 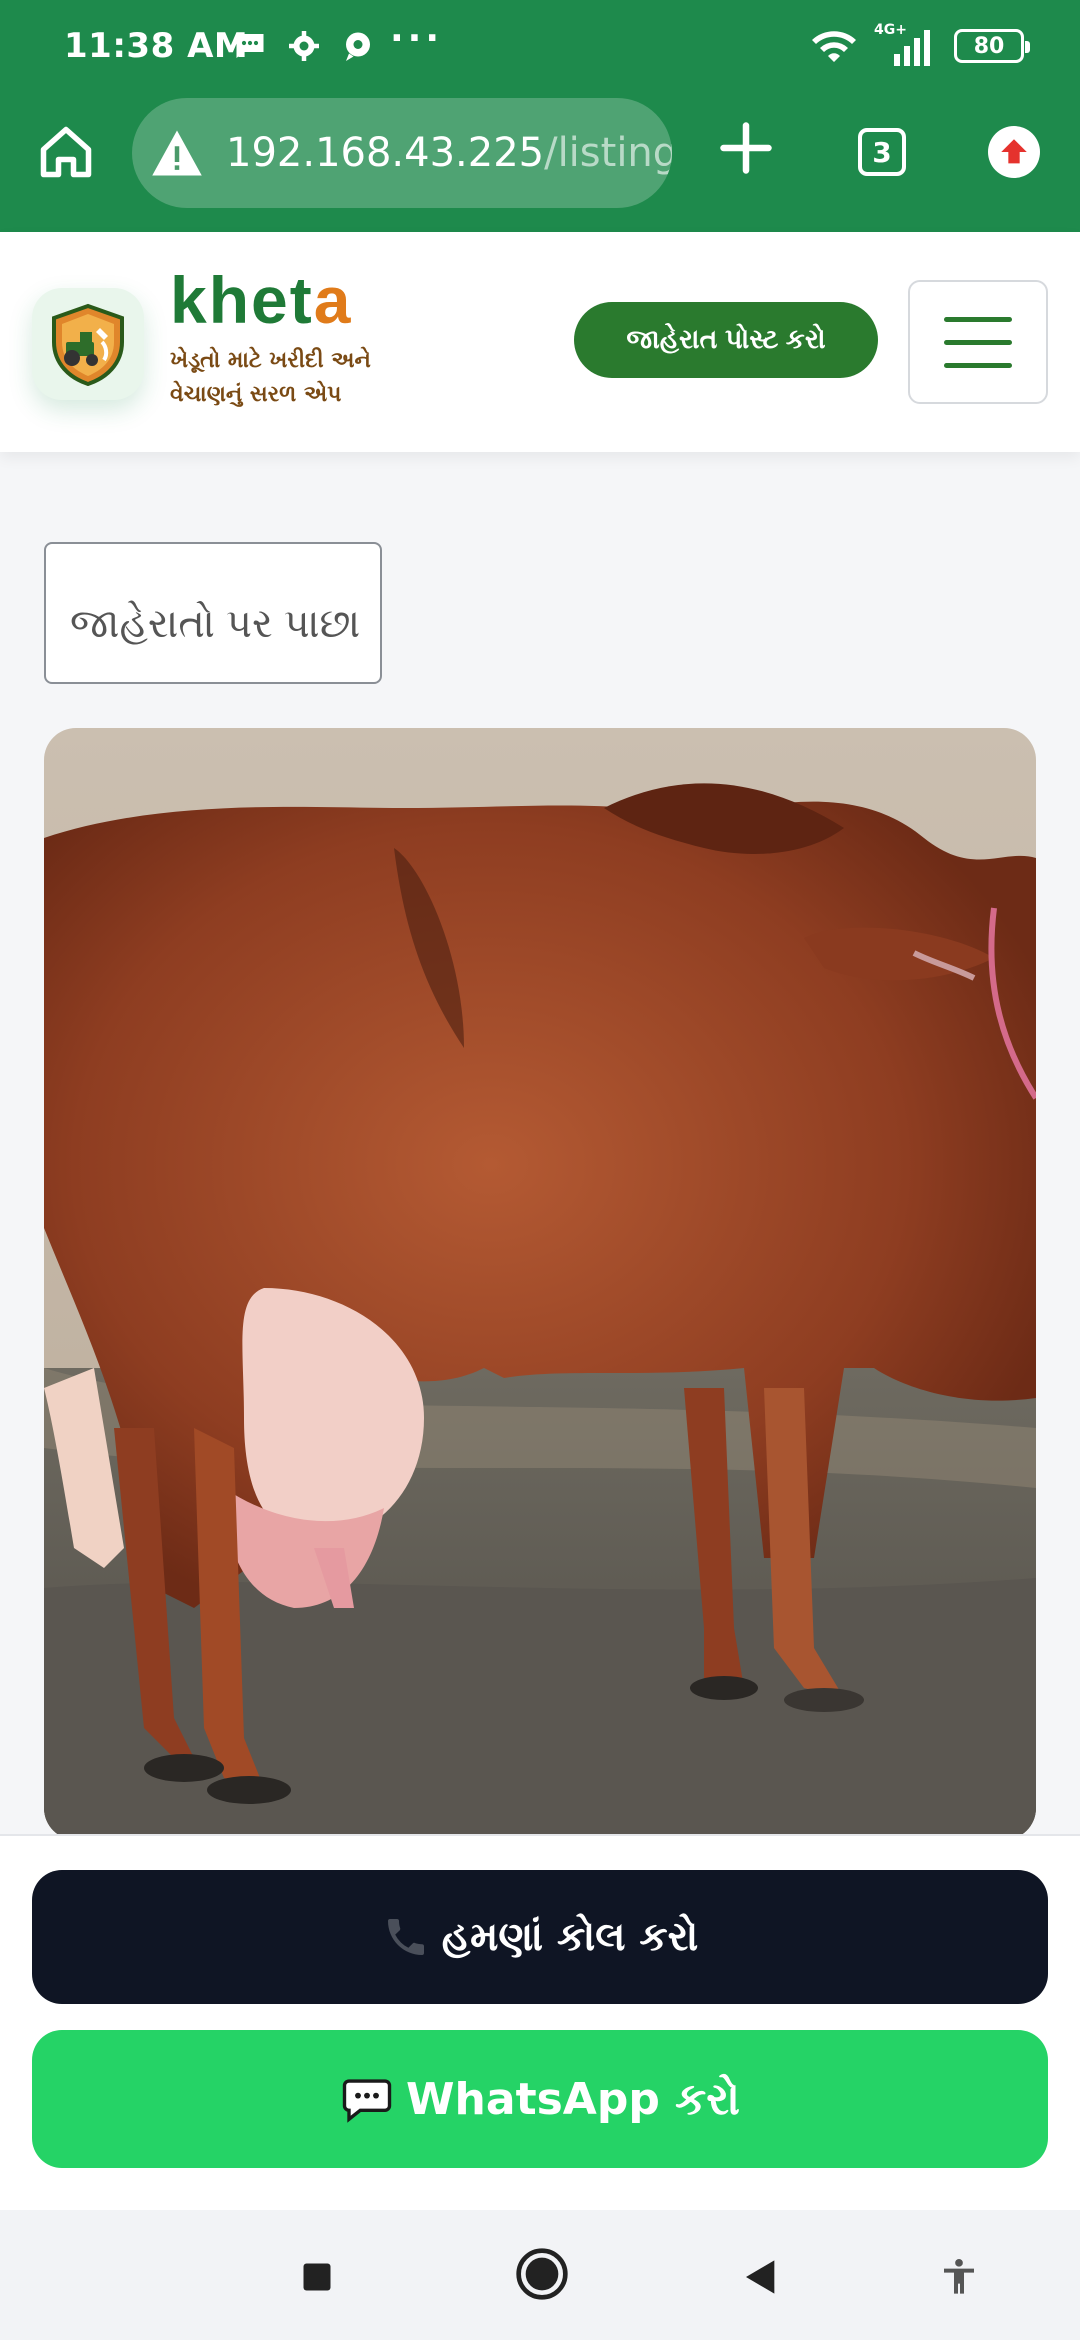 What do you see at coordinates (317, 2277) in the screenshot?
I see `stop-icon` at bounding box center [317, 2277].